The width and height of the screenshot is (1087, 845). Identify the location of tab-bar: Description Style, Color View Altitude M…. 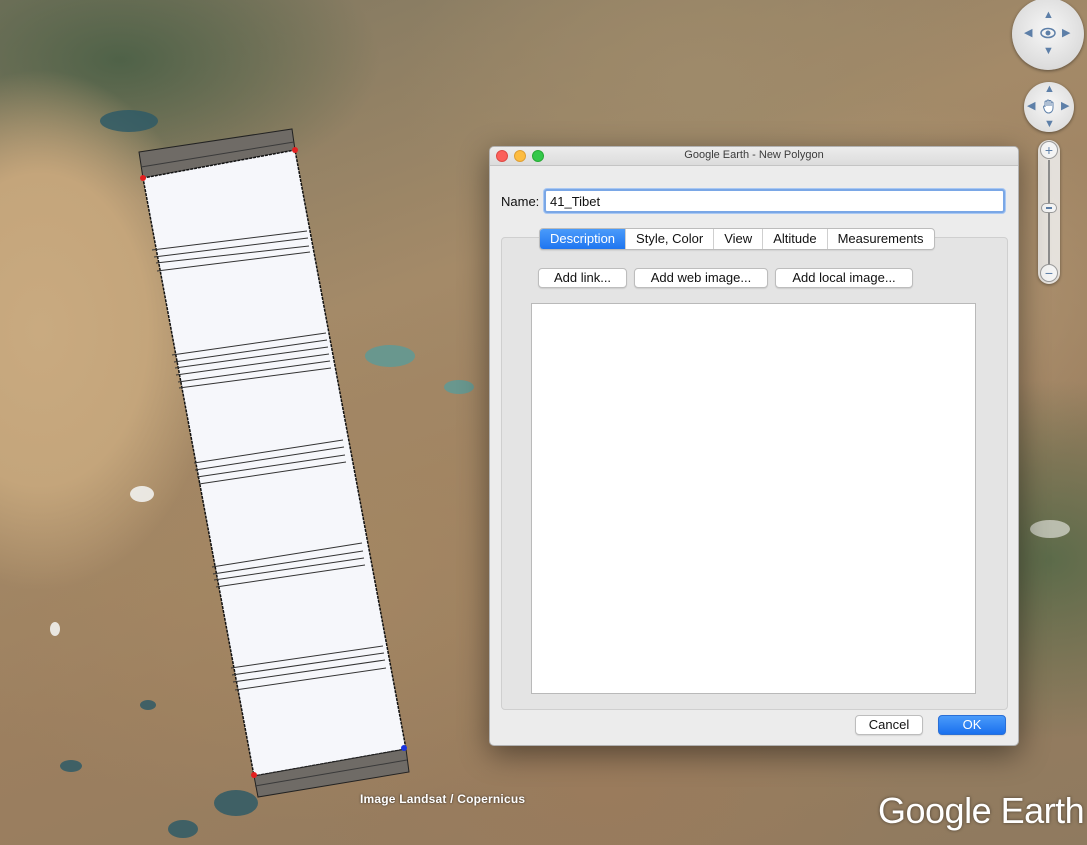
(737, 239).